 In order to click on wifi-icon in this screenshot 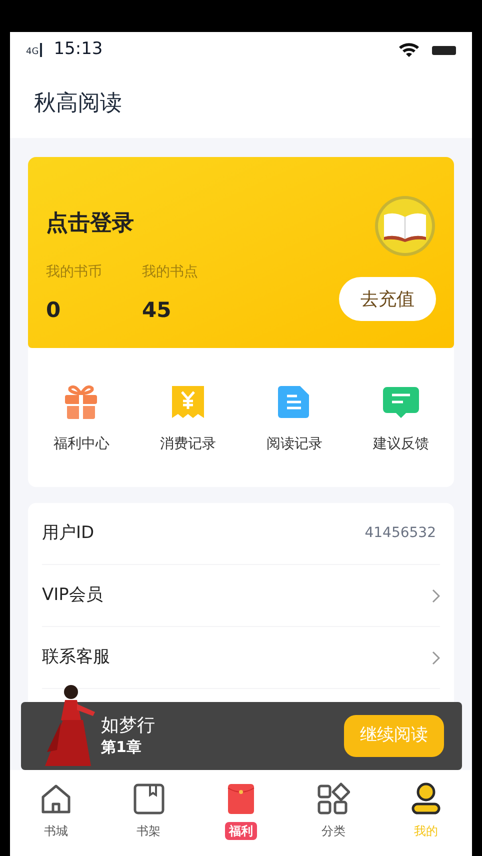, I will do `click(409, 50)`.